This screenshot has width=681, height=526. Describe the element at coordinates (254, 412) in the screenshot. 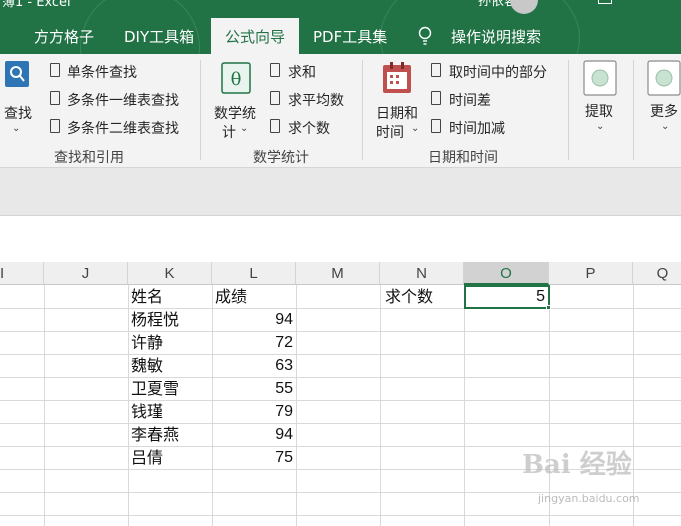

I see `table-row-score: 79` at that location.